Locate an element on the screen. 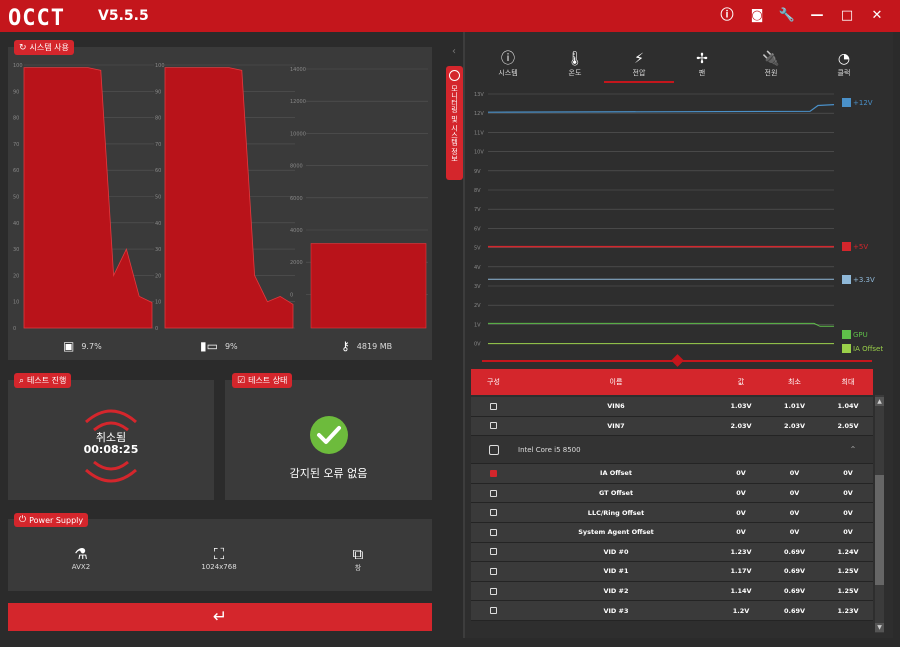 The width and height of the screenshot is (900, 647). table-scrollbar-thumb is located at coordinates (879, 530).